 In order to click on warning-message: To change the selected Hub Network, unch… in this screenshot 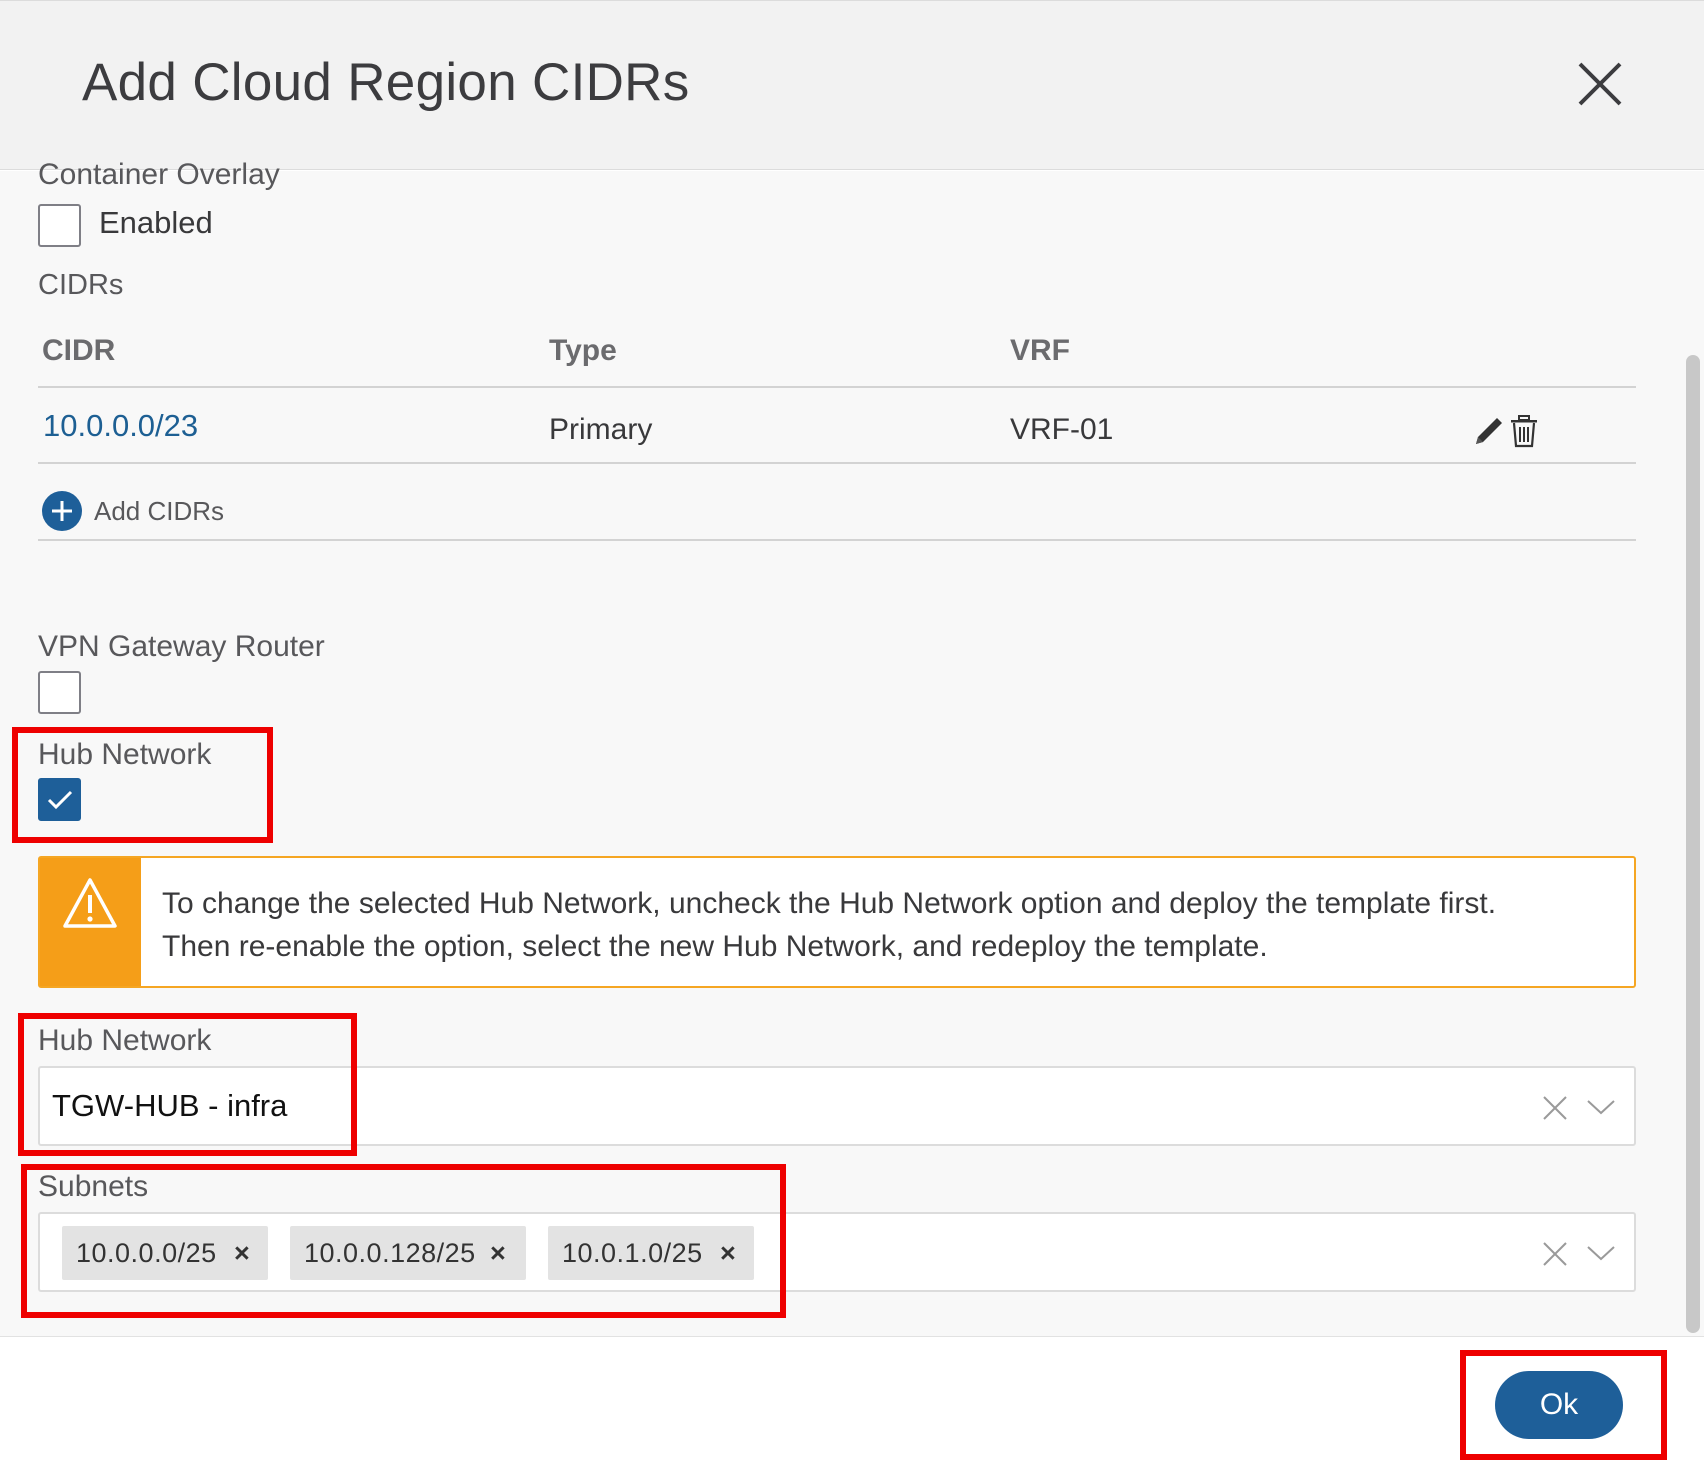, I will do `click(829, 925)`.